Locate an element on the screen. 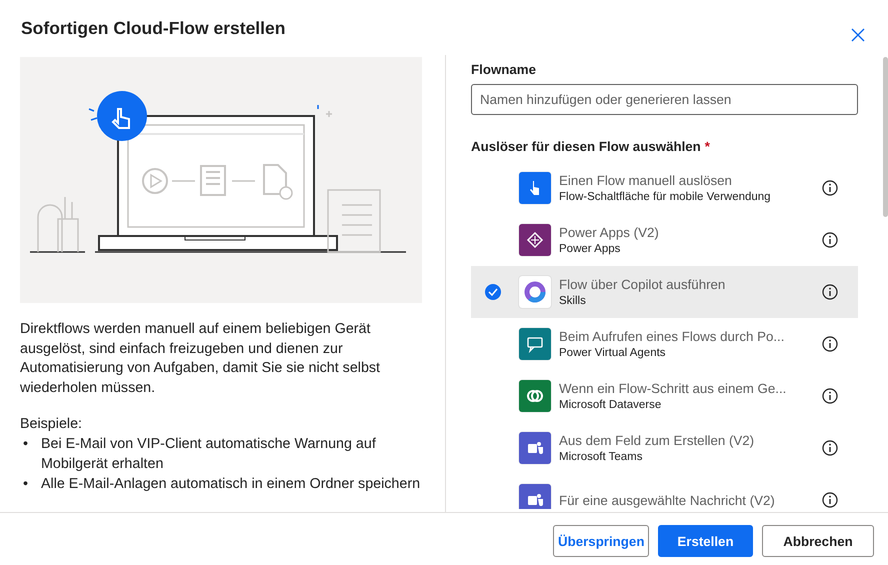  trigger-item: Einen Flow manuell auslösen Flow-Schaltfläche für mobile Verwendung is located at coordinates (664, 188).